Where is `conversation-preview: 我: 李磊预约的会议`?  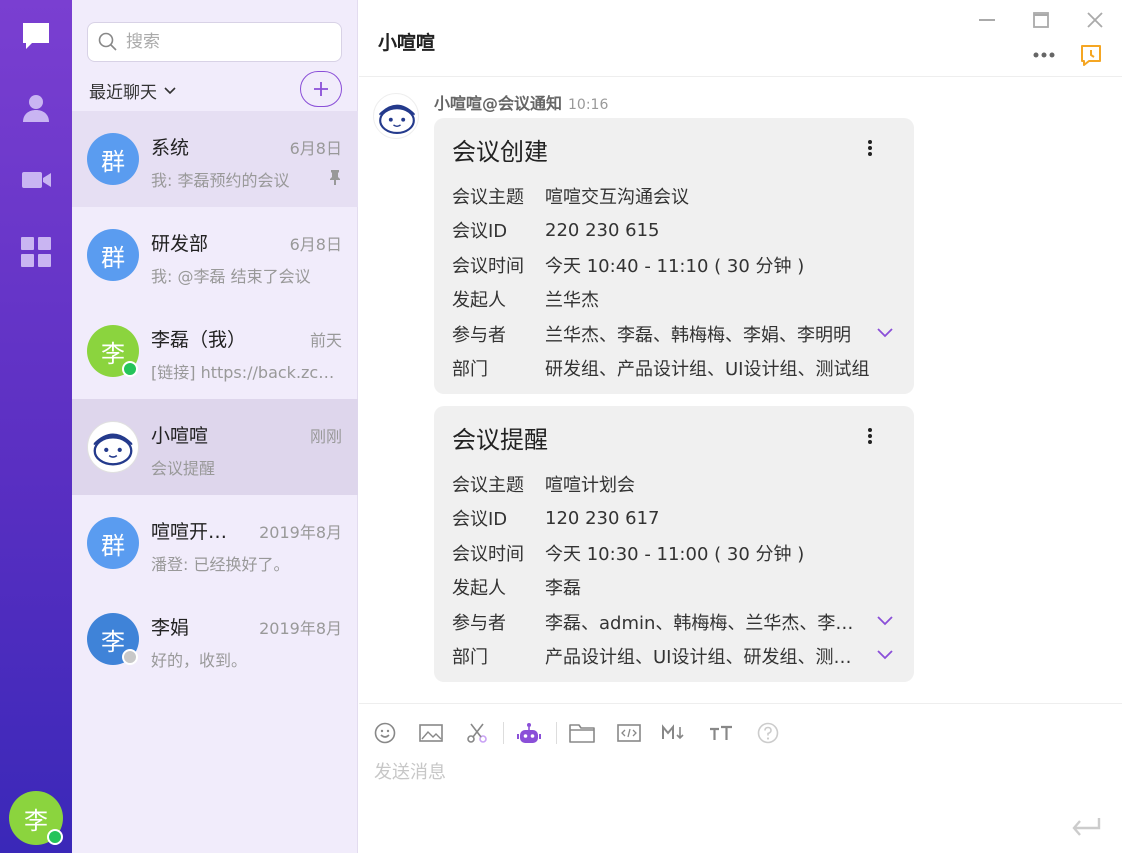
conversation-preview: 我: 李磊预约的会议 is located at coordinates (220, 180).